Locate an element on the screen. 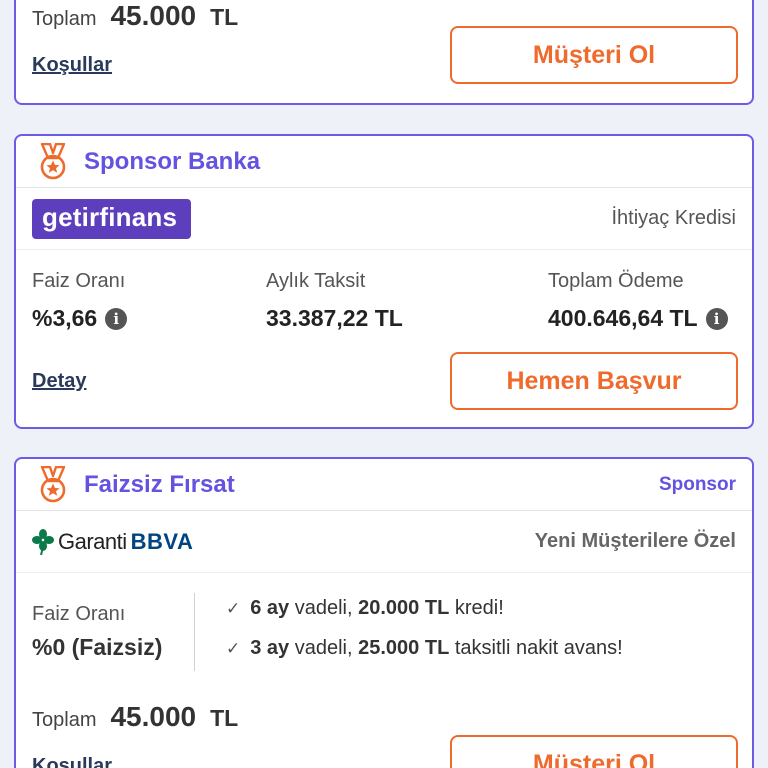  divider is located at coordinates (194, 632).